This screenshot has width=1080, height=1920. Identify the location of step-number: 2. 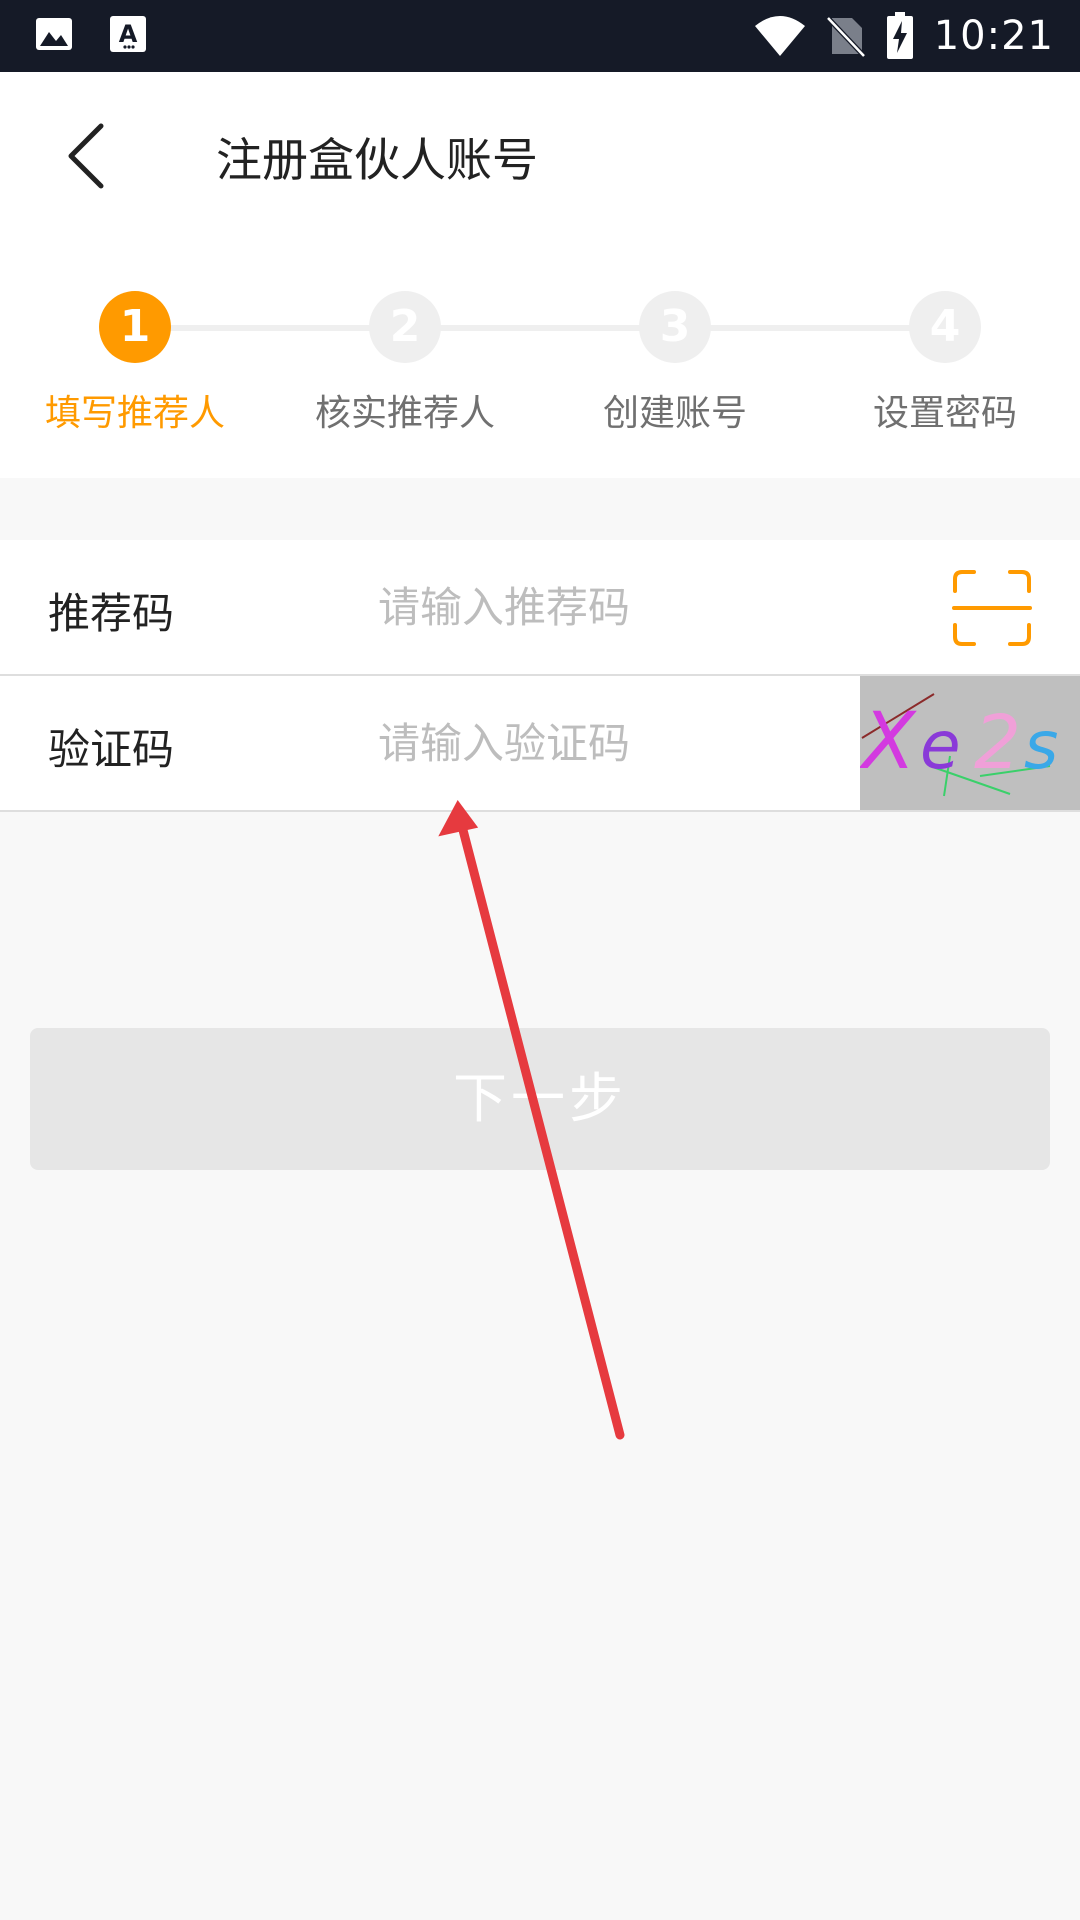
(405, 327).